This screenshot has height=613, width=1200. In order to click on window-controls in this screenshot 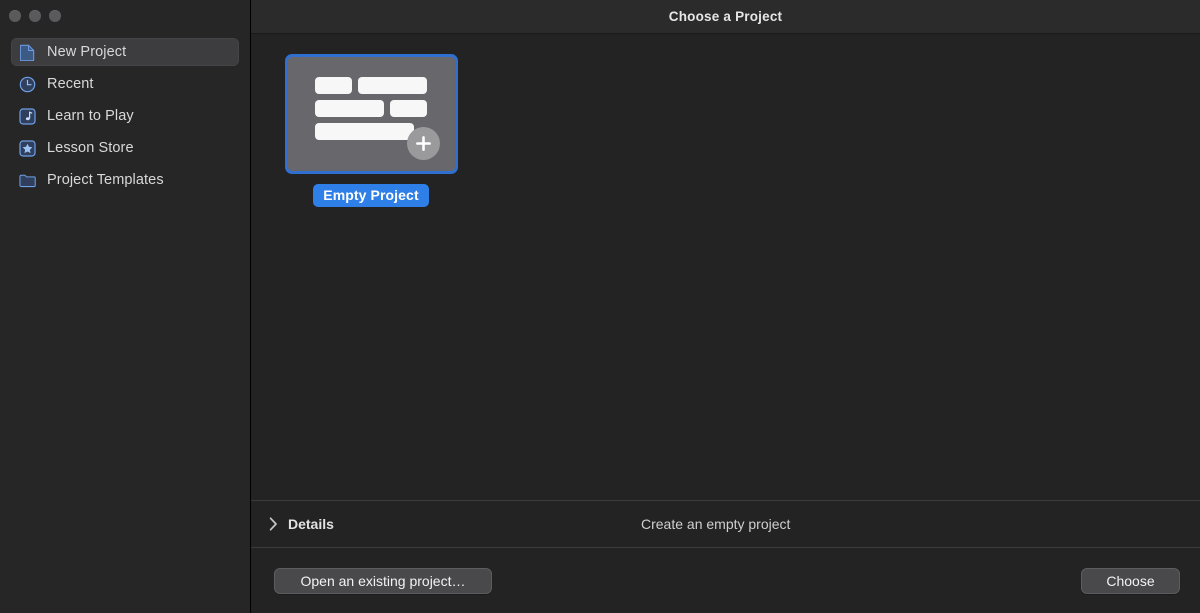, I will do `click(35, 16)`.